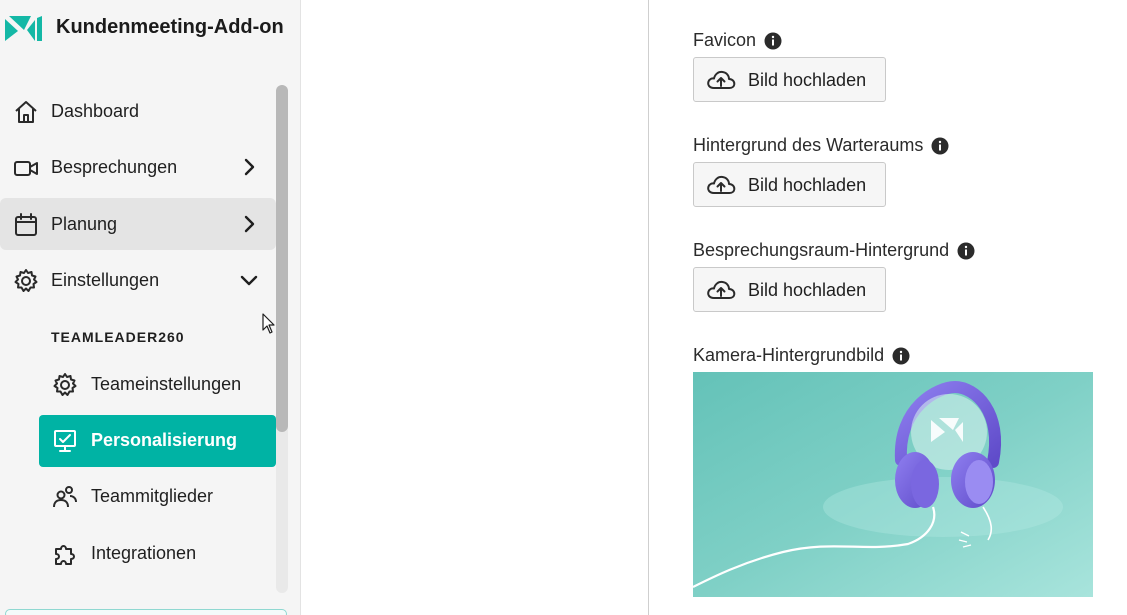 This screenshot has height=615, width=1127. Describe the element at coordinates (26, 168) in the screenshot. I see `video-camera-icon` at that location.